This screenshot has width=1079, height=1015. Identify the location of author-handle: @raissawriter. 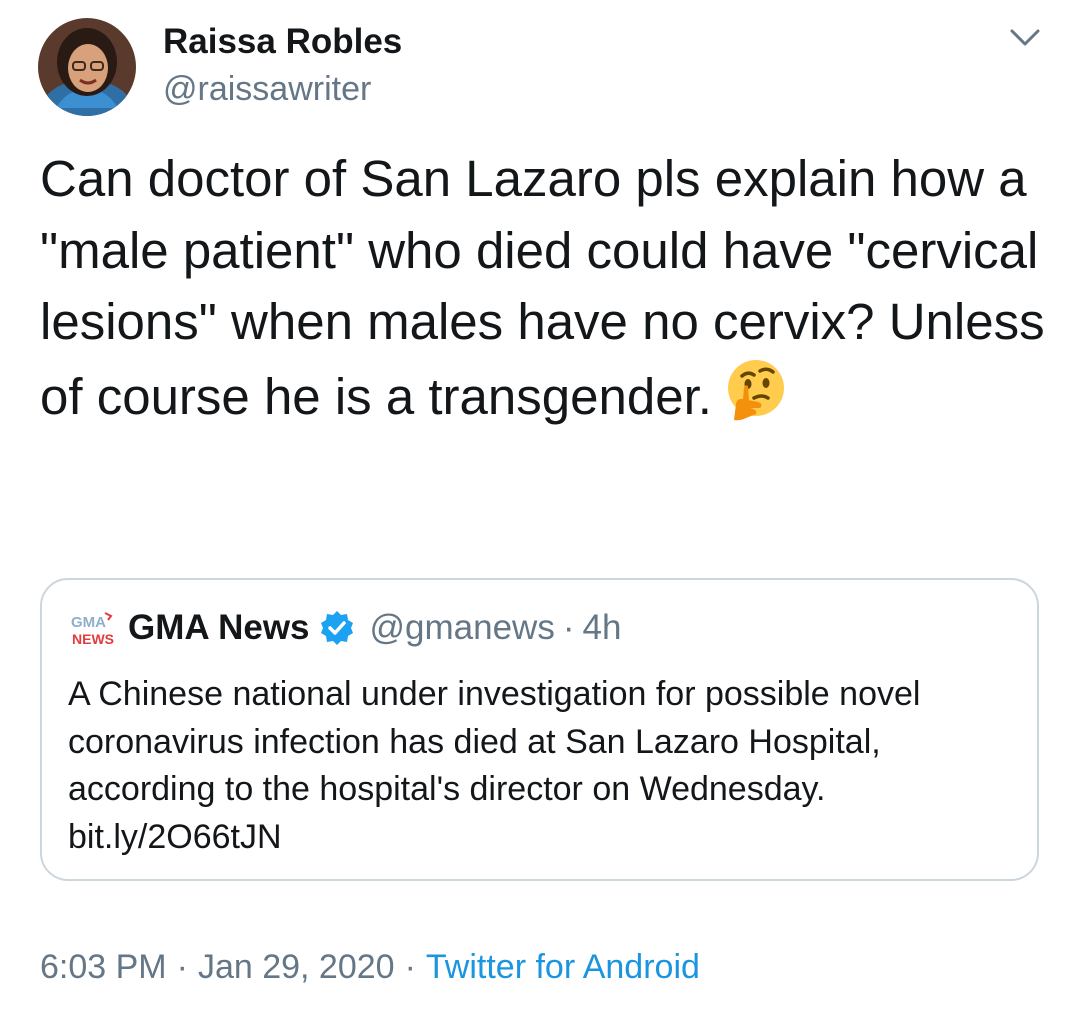
(267, 89).